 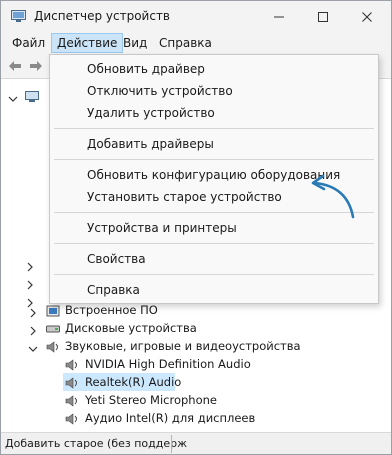 What do you see at coordinates (87, 43) in the screenshot?
I see `menu-action: Действие` at bounding box center [87, 43].